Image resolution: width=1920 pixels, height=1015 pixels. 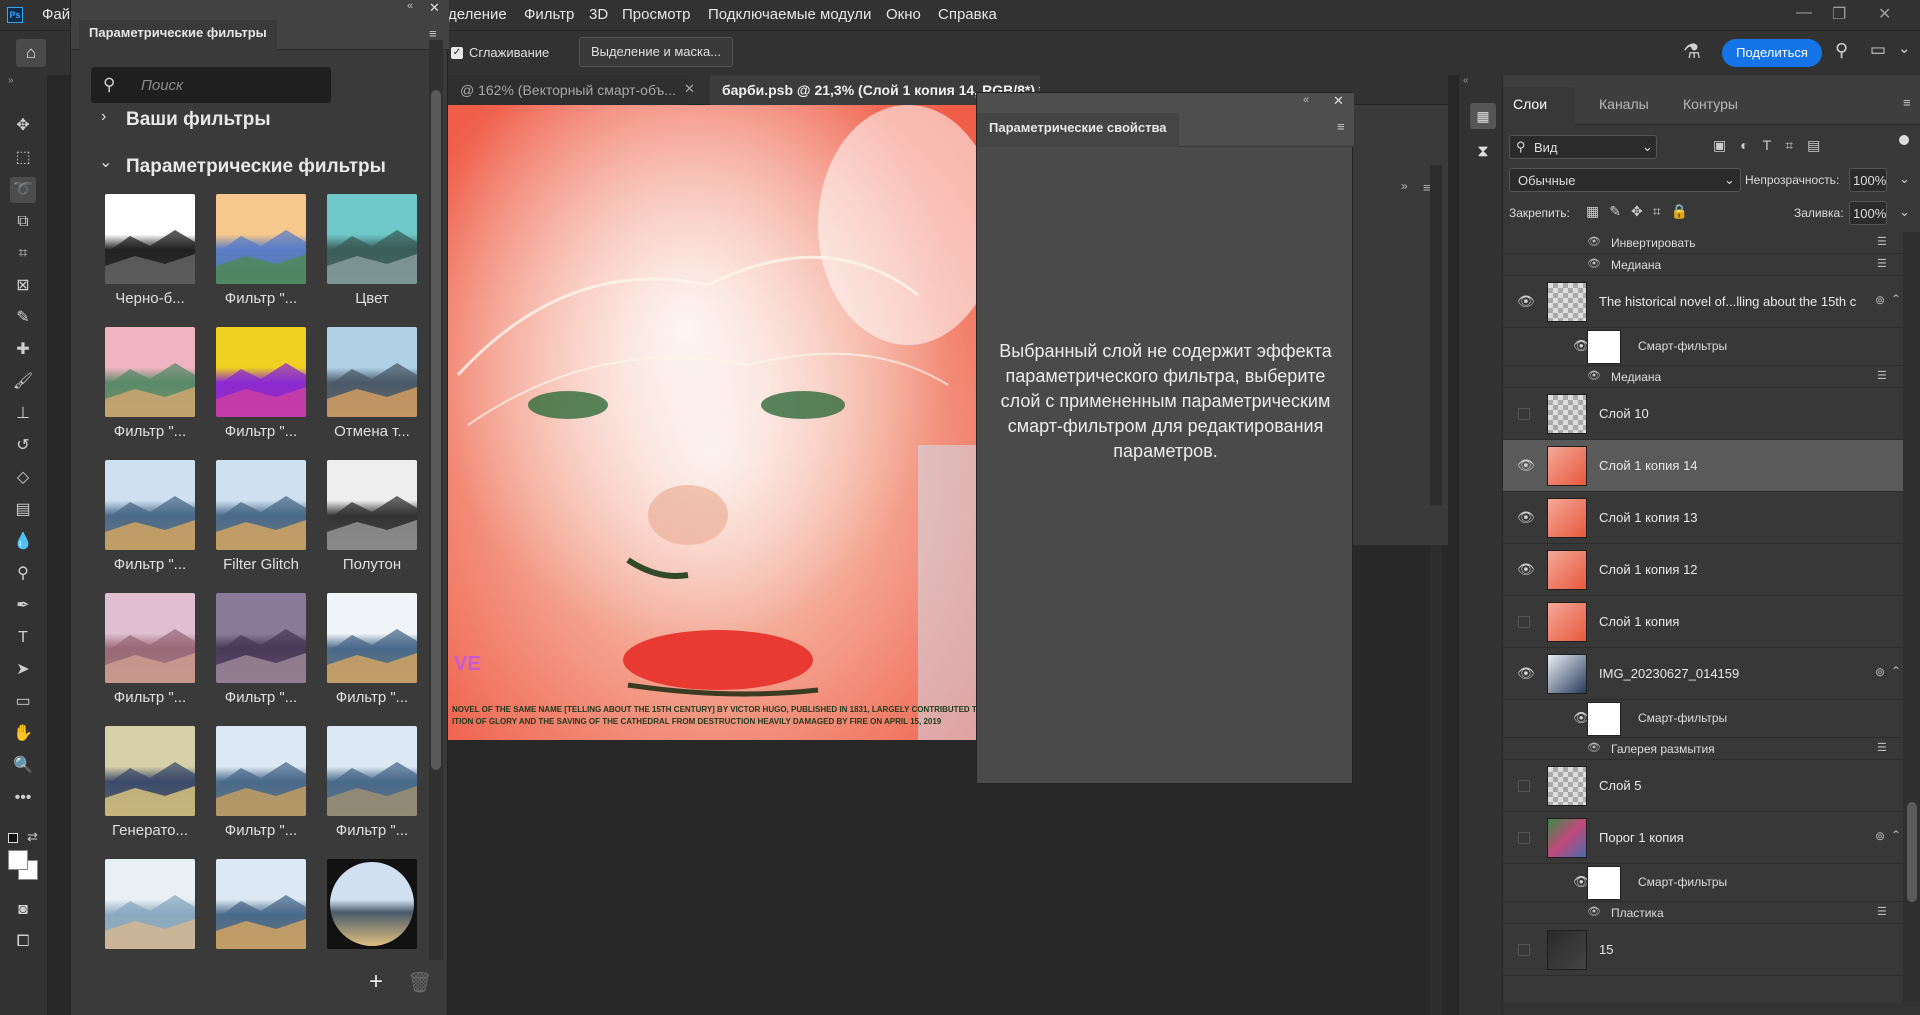 What do you see at coordinates (23, 606) in the screenshot?
I see `pen-tool-icon: ✒` at bounding box center [23, 606].